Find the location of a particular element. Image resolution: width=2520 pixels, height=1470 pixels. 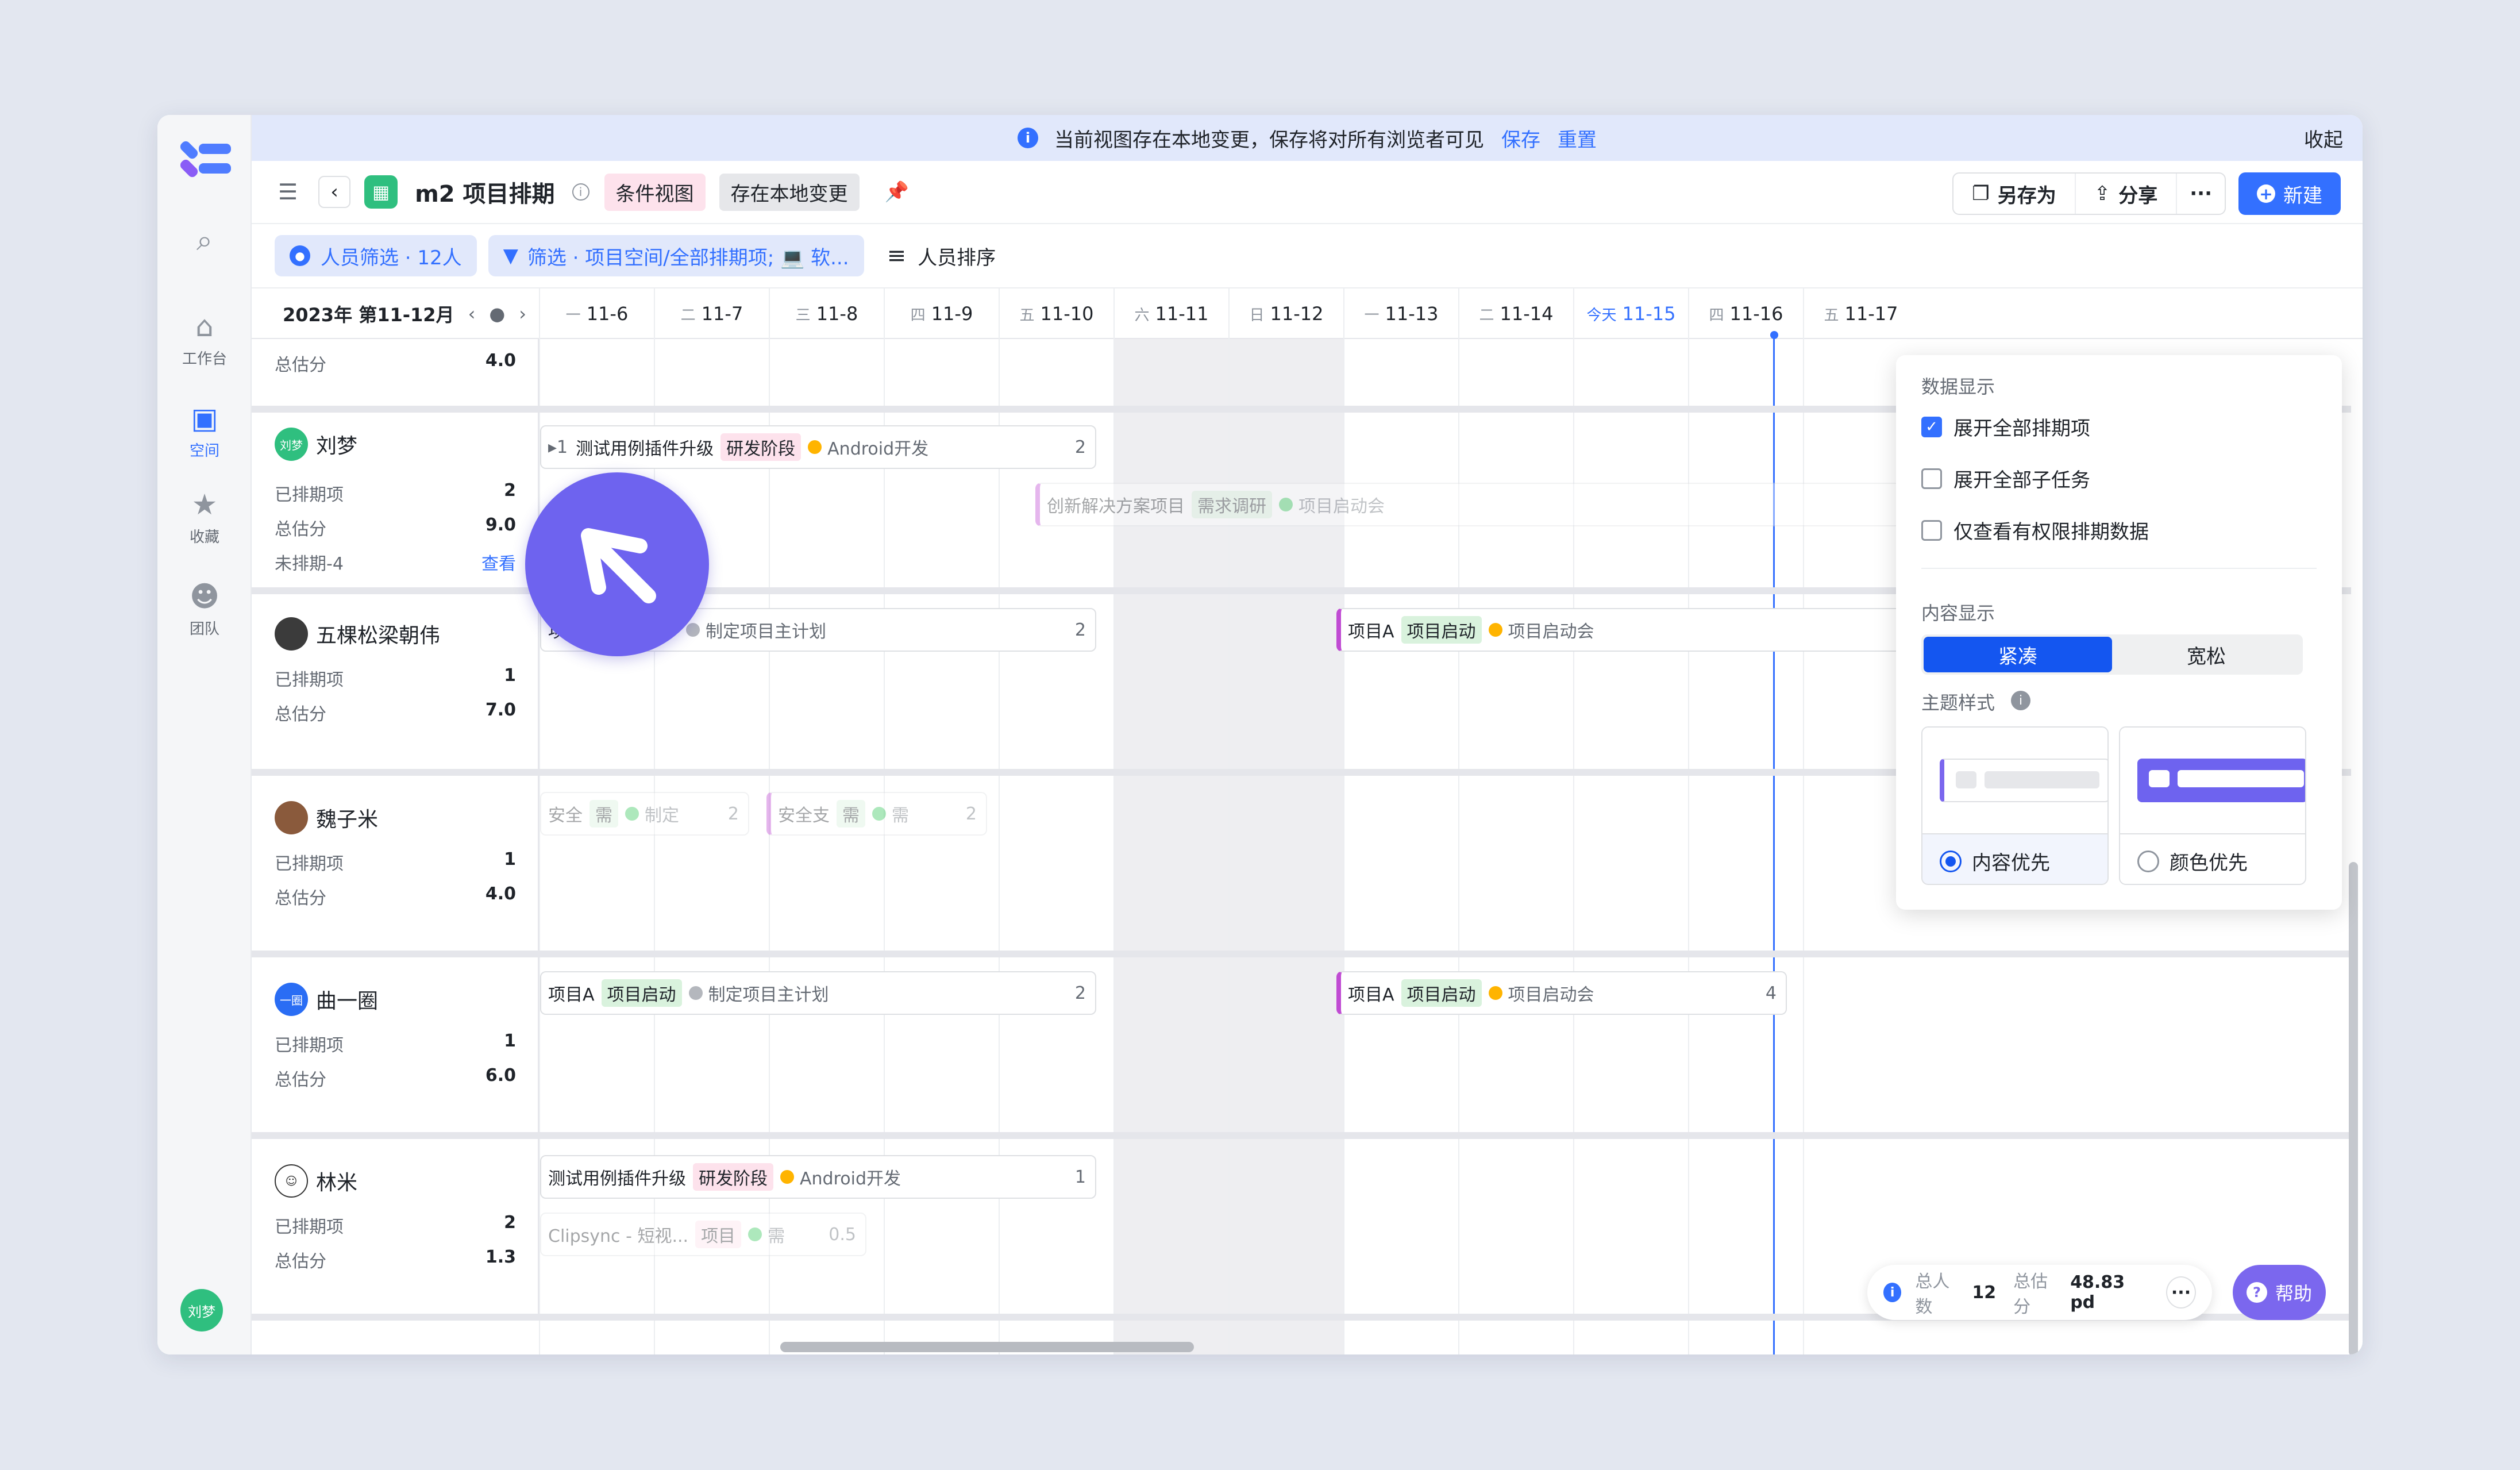

loose-option: 宽松 is located at coordinates (2207, 654).